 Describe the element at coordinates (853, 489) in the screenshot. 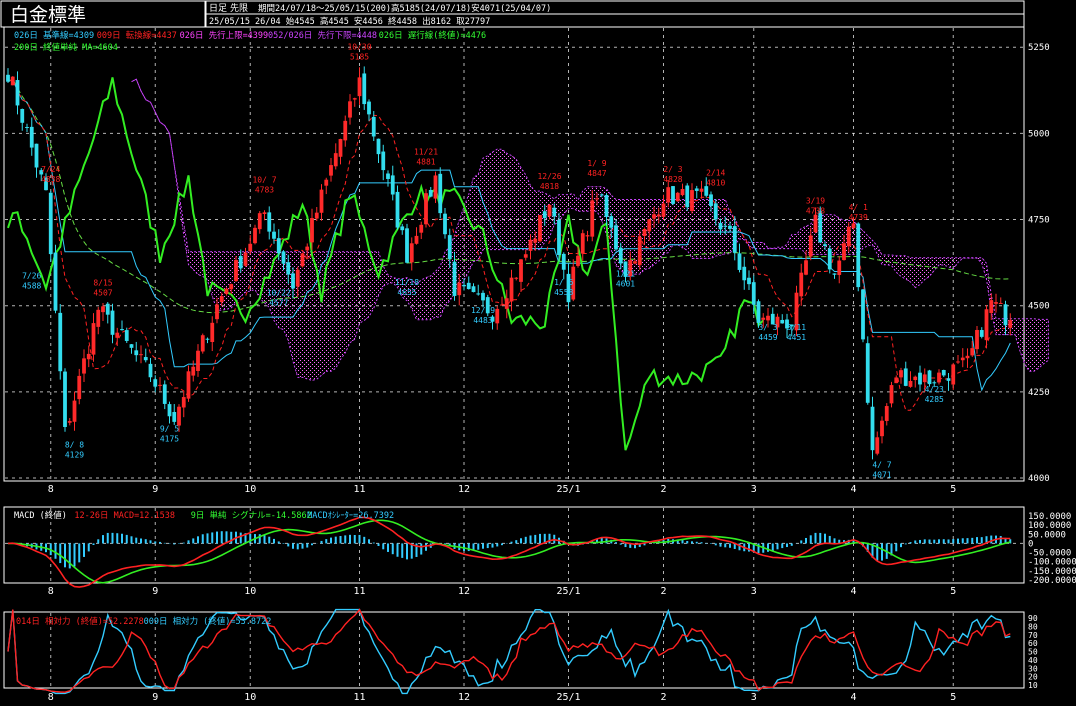

I see `x-tick-label-price: 4` at that location.